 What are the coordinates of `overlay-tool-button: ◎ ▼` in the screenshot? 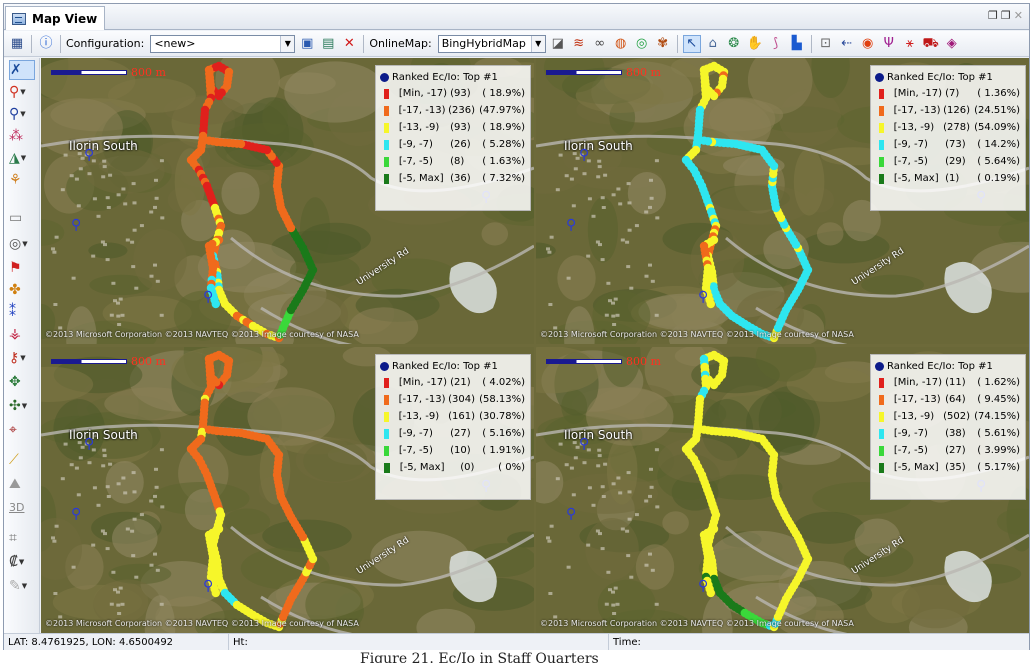 It's located at (22, 244).